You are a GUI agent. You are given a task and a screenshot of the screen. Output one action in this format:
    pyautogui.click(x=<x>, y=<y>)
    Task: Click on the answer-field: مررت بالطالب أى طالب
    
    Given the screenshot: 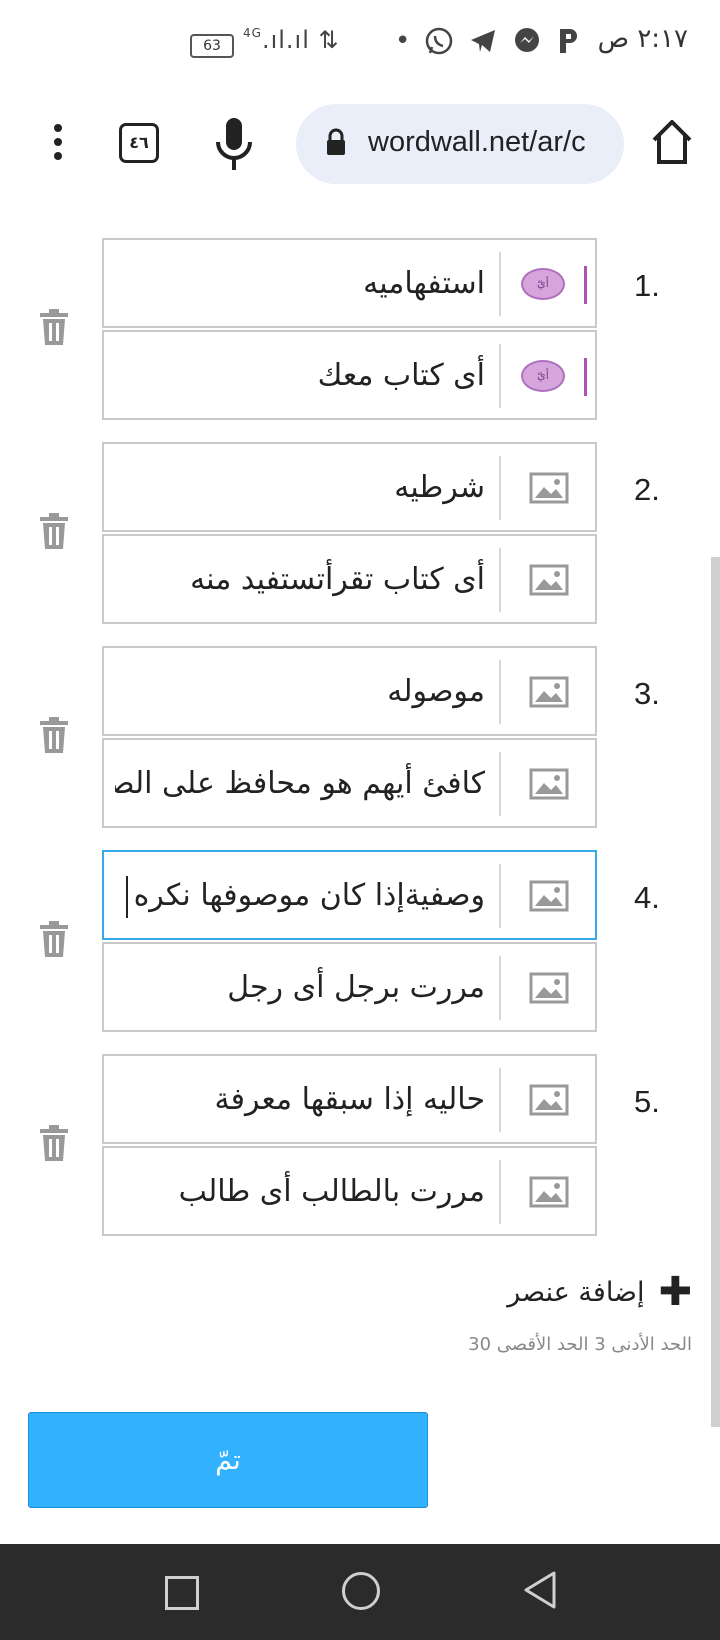 What is the action you would take?
    pyautogui.click(x=349, y=1191)
    